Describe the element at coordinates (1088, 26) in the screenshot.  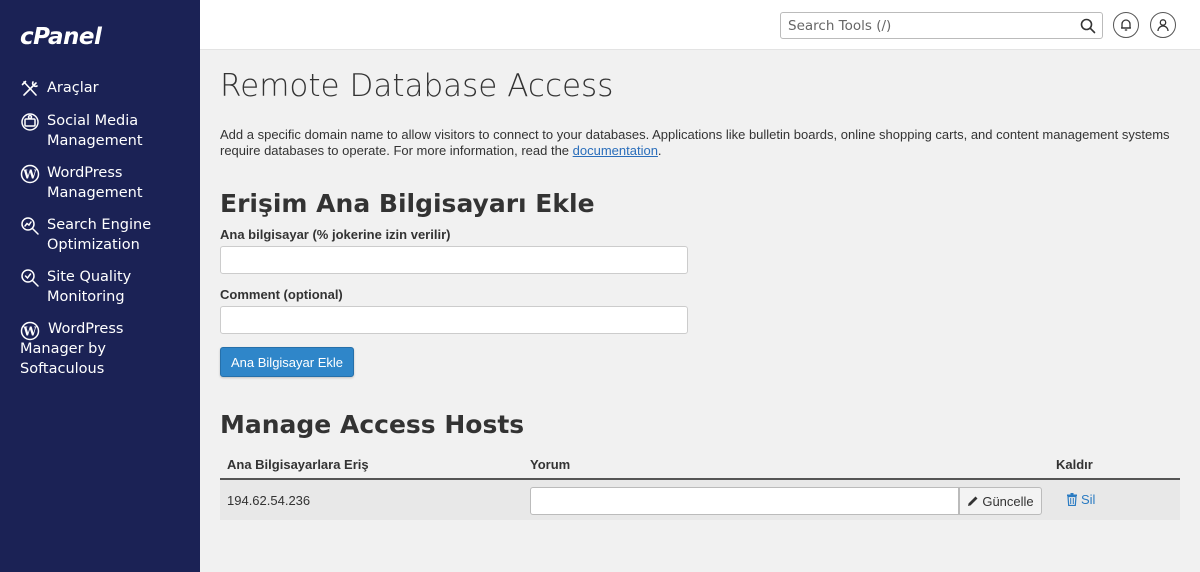
I see `search-icon` at that location.